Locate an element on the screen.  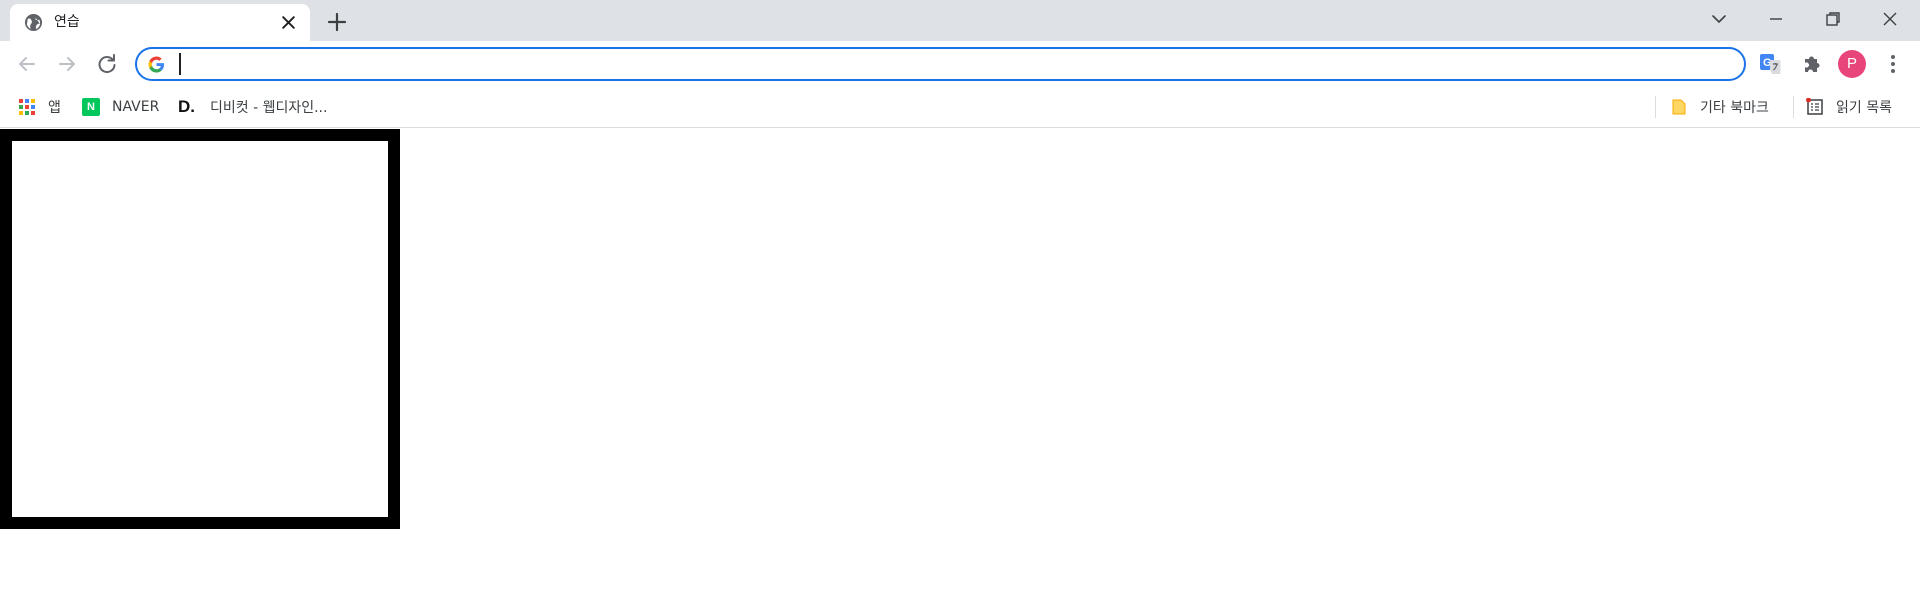
tab-strip: 연습 is located at coordinates (960, 20).